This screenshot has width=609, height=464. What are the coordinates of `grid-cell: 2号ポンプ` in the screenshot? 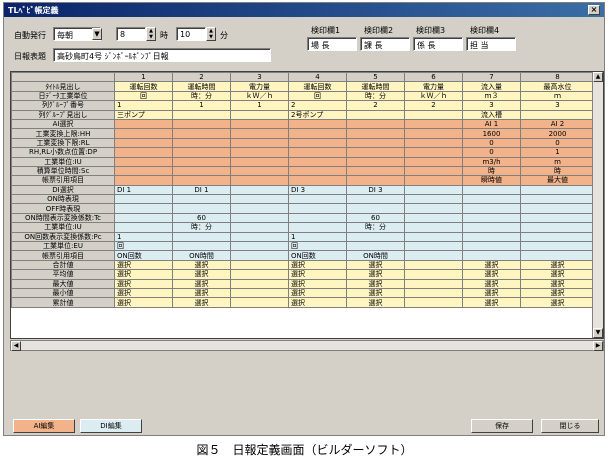 It's located at (317, 114).